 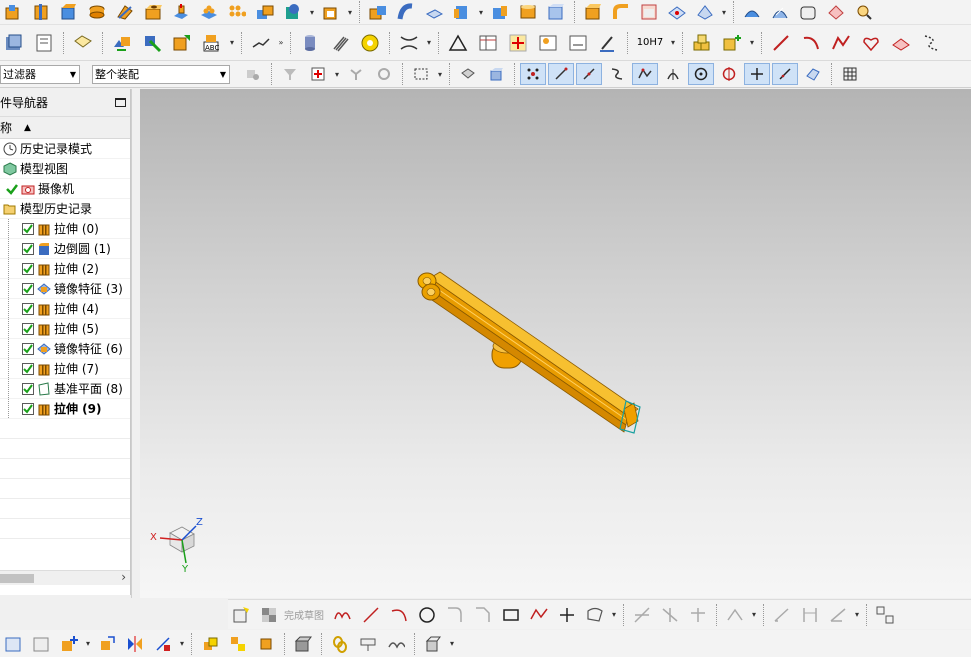 What do you see at coordinates (65, 189) in the screenshot?
I see `tree-row: 摄像机` at bounding box center [65, 189].